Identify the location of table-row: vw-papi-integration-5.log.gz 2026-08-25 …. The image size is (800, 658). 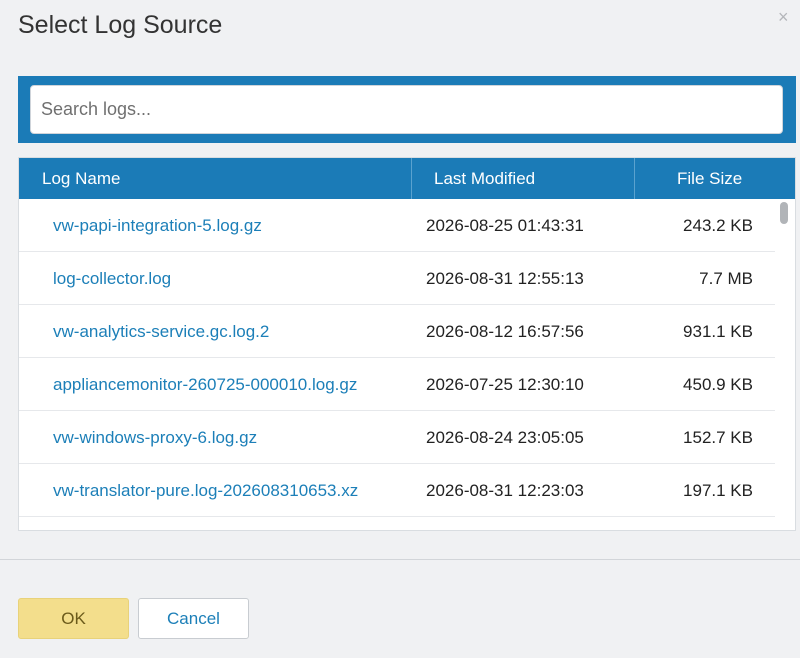
(397, 225).